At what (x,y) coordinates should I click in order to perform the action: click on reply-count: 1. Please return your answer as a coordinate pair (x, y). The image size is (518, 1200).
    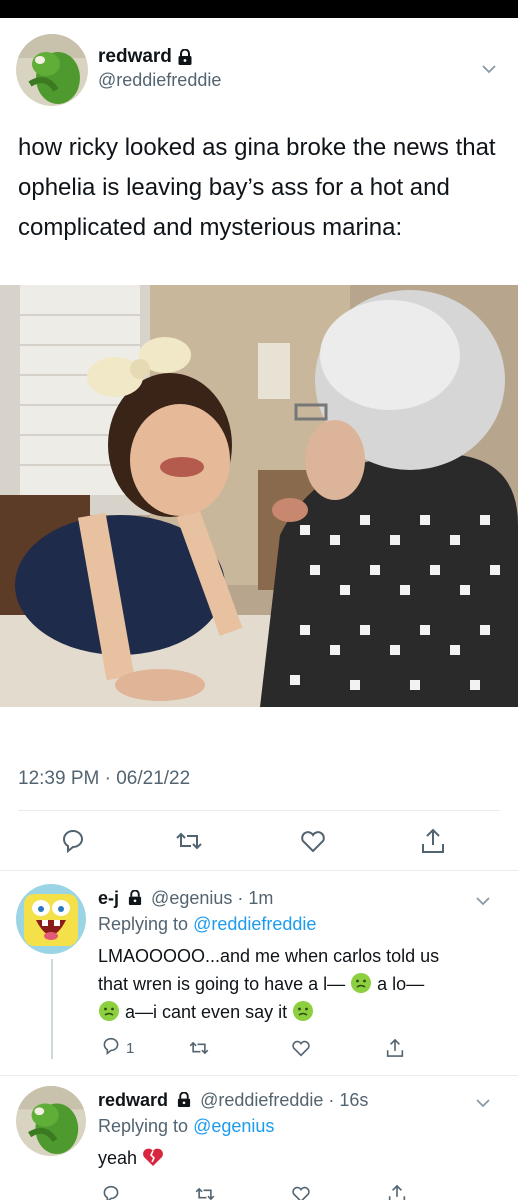
    Looking at the image, I should click on (130, 1048).